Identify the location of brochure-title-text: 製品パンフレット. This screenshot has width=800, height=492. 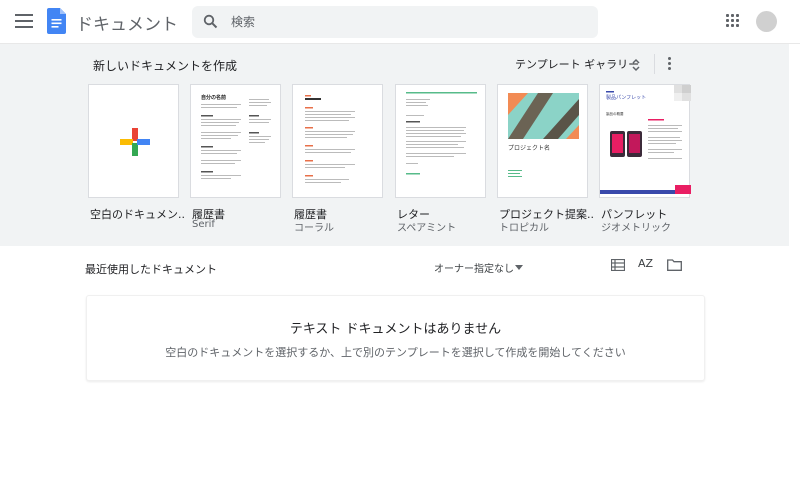
(626, 97).